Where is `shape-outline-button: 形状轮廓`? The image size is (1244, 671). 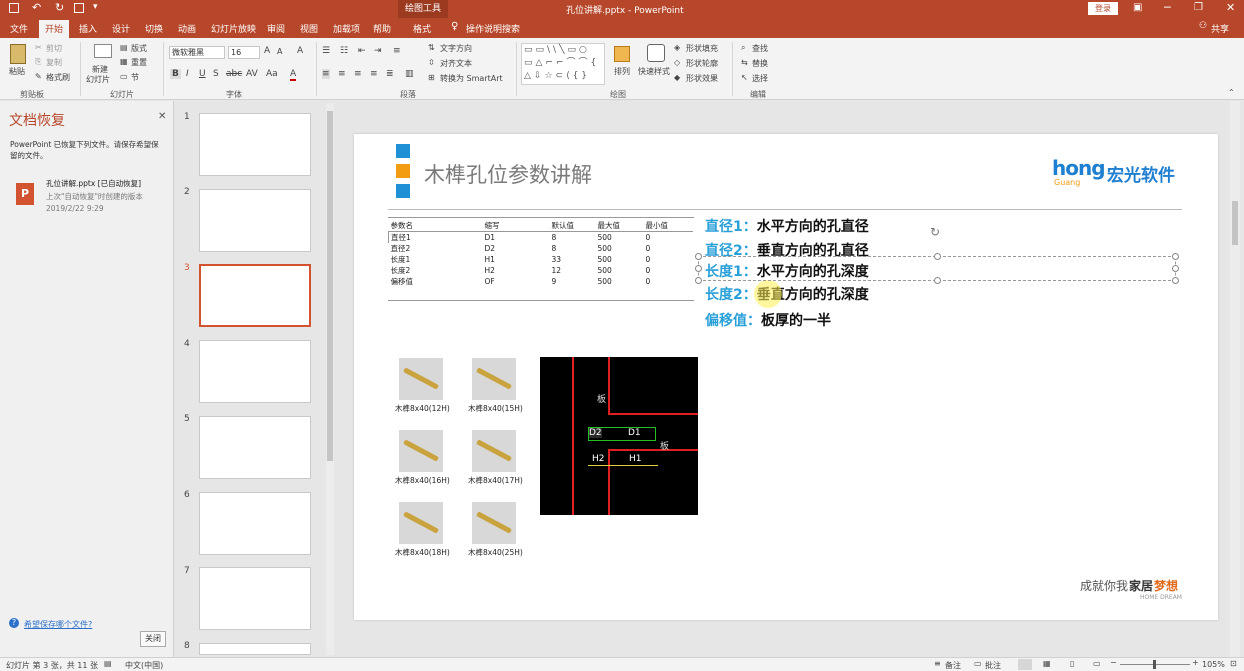 shape-outline-button: 形状轮廓 is located at coordinates (702, 63).